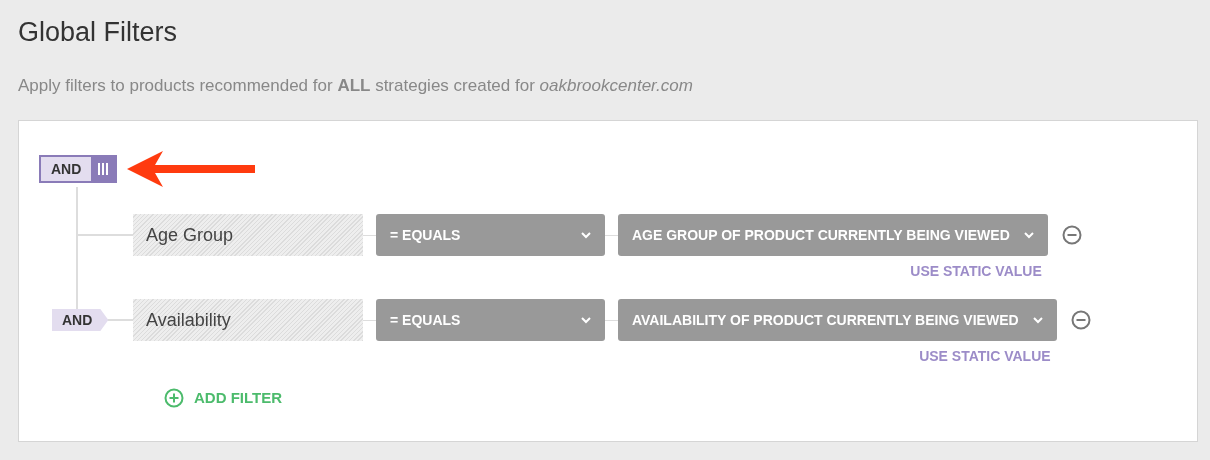 This screenshot has height=460, width=1210. Describe the element at coordinates (355, 85) in the screenshot. I see `page-subtitle: Apply filters to products recommended for ALL strategies created for oakbrookcenter.com` at that location.